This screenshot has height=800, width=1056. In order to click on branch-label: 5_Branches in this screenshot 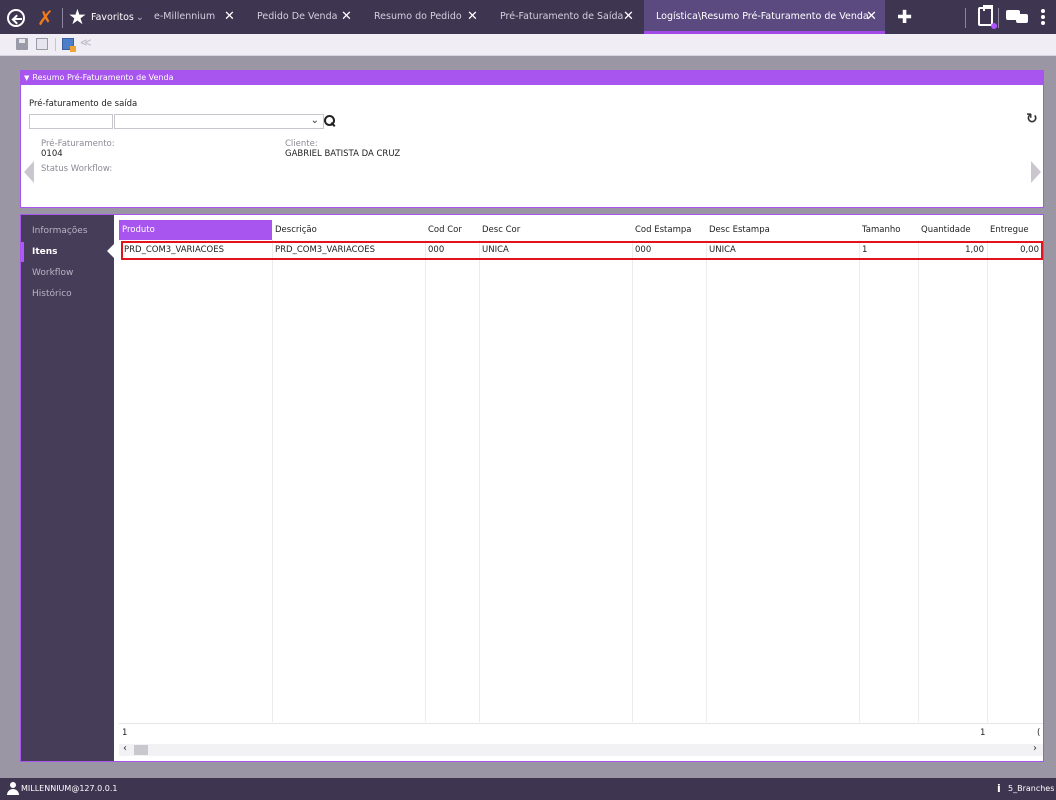, I will do `click(1031, 789)`.